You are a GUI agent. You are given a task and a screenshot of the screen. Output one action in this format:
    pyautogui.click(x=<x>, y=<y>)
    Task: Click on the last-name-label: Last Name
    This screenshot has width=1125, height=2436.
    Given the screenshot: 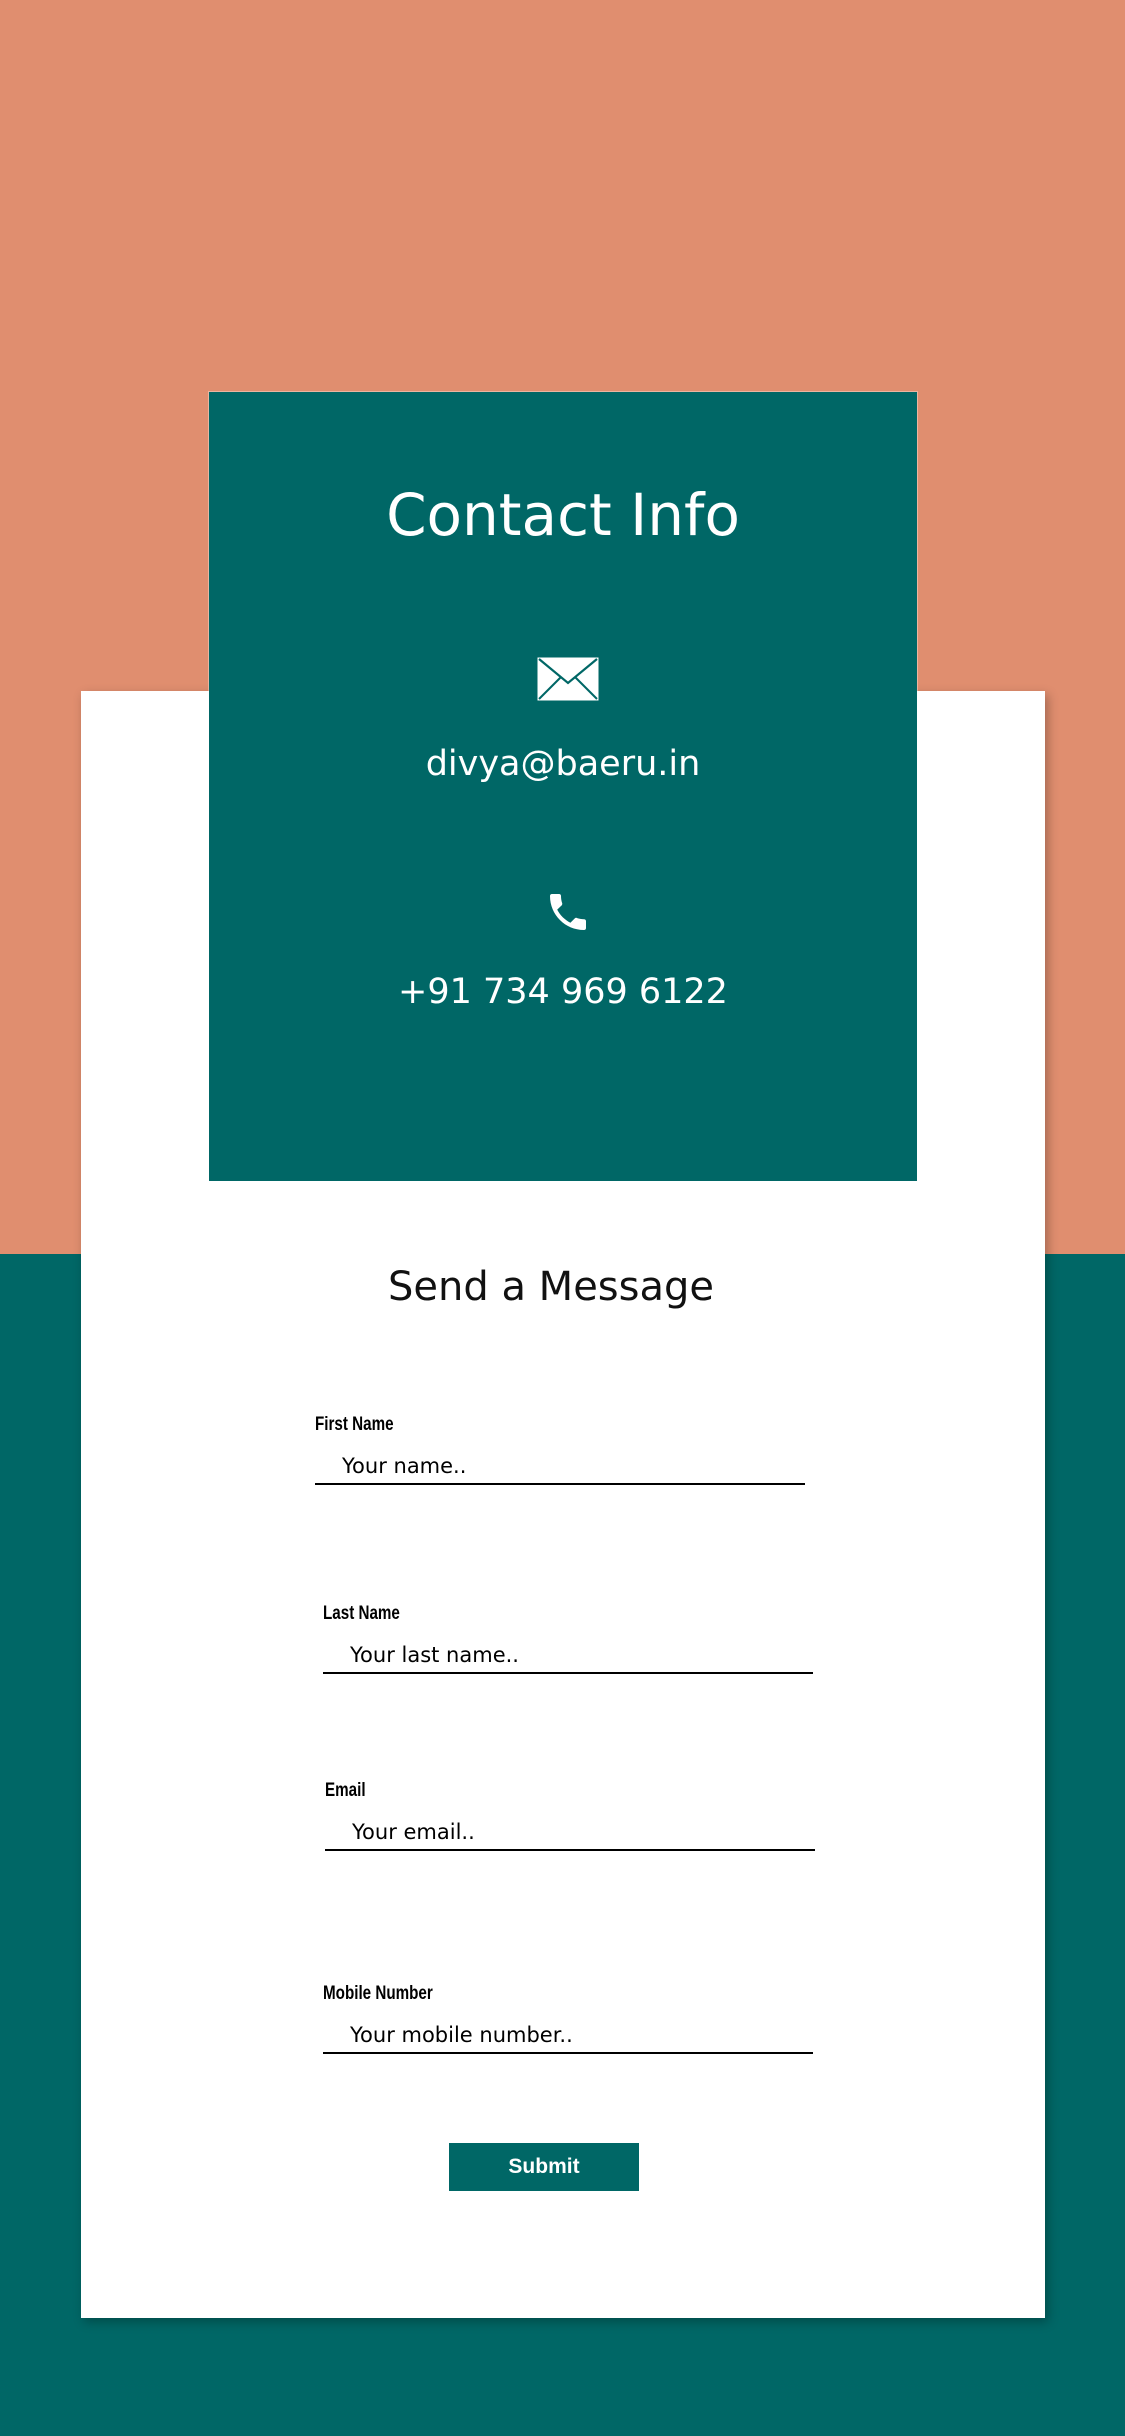 What is the action you would take?
    pyautogui.click(x=361, y=1613)
    